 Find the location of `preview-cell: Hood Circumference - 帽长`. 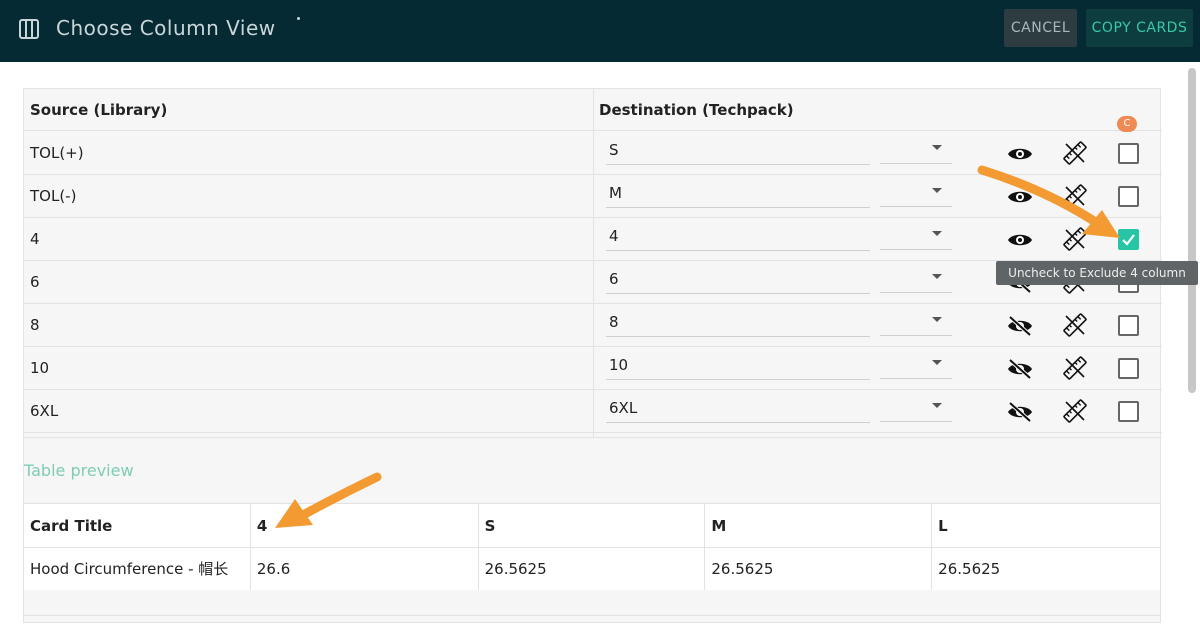

preview-cell: Hood Circumference - 帽长 is located at coordinates (137, 569).